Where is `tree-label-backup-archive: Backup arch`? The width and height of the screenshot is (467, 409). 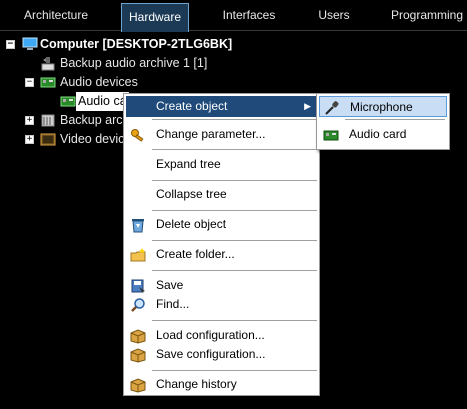 tree-label-backup-archive: Backup arch is located at coordinates (95, 120).